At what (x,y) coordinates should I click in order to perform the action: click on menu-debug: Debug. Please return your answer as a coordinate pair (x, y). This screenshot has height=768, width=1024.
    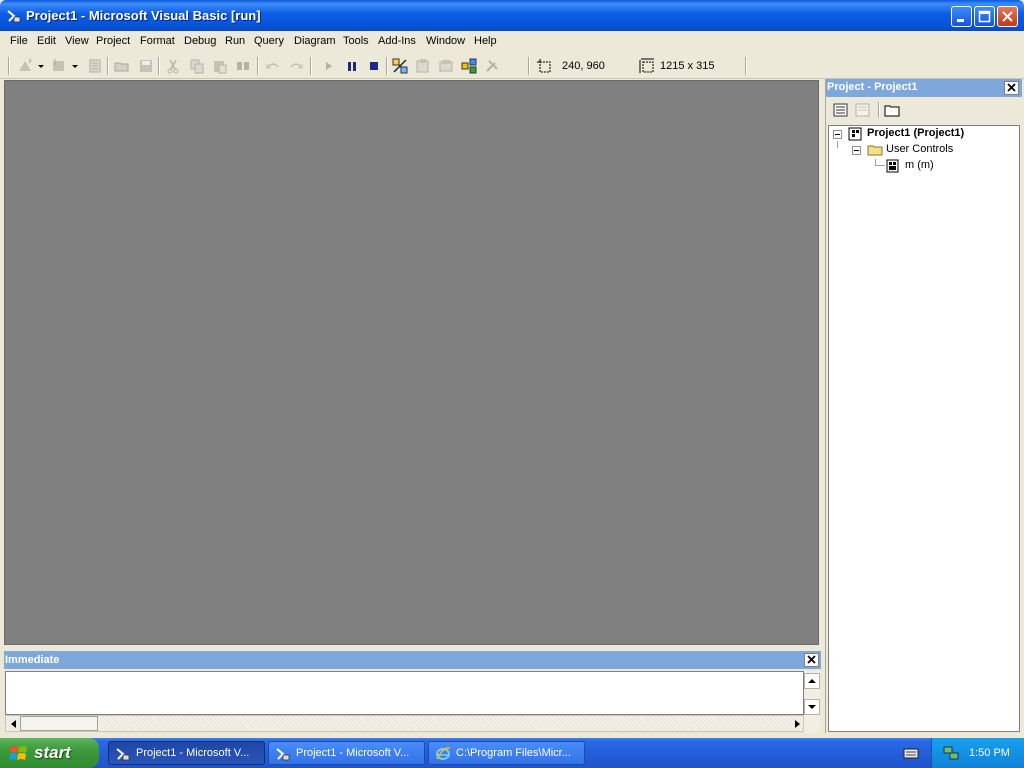
    Looking at the image, I should click on (200, 41).